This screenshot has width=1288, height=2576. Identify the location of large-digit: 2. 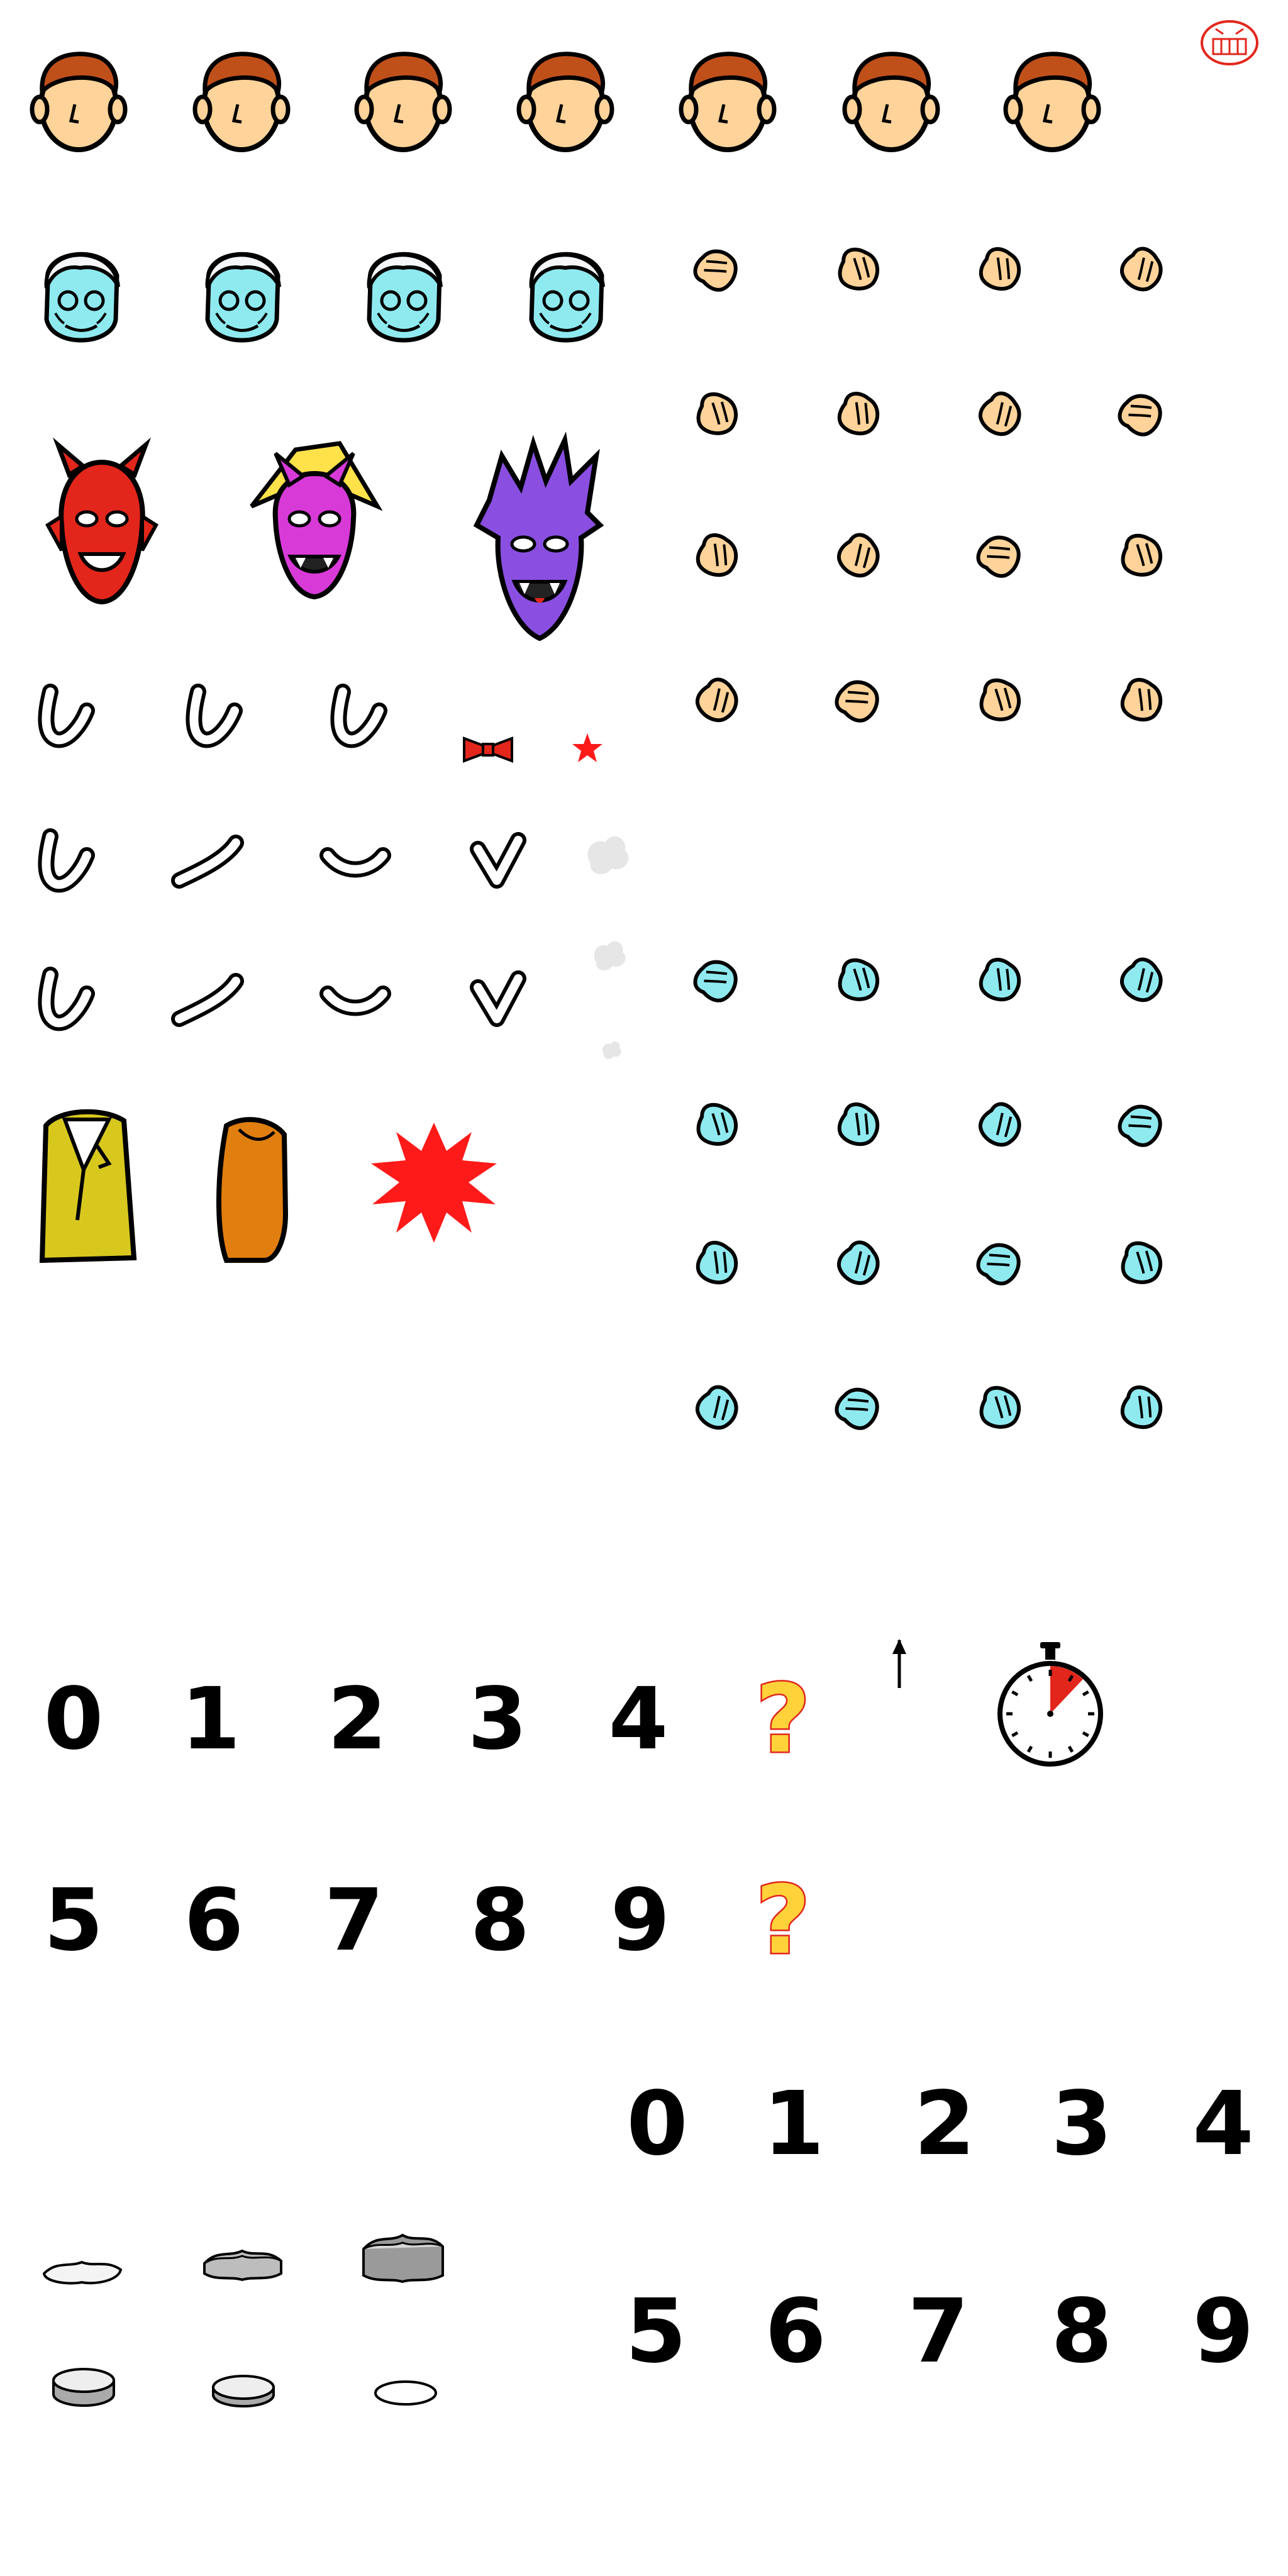
(357, 1719).